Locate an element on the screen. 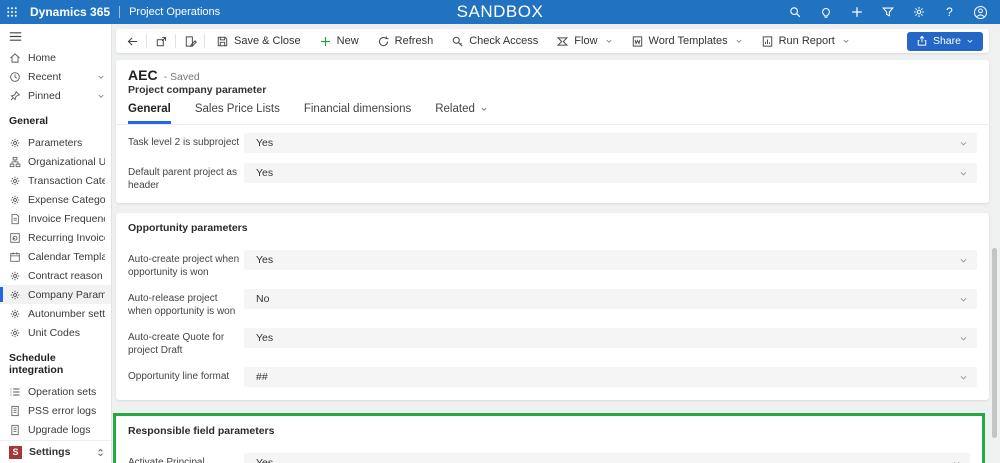  word-templates-label: Word Templates is located at coordinates (688, 41).